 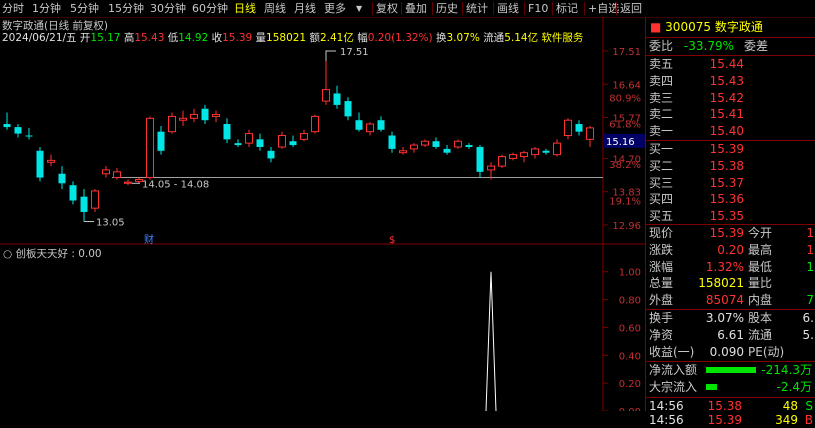 What do you see at coordinates (661, 165) in the screenshot?
I see `bid-label: 买二` at bounding box center [661, 165].